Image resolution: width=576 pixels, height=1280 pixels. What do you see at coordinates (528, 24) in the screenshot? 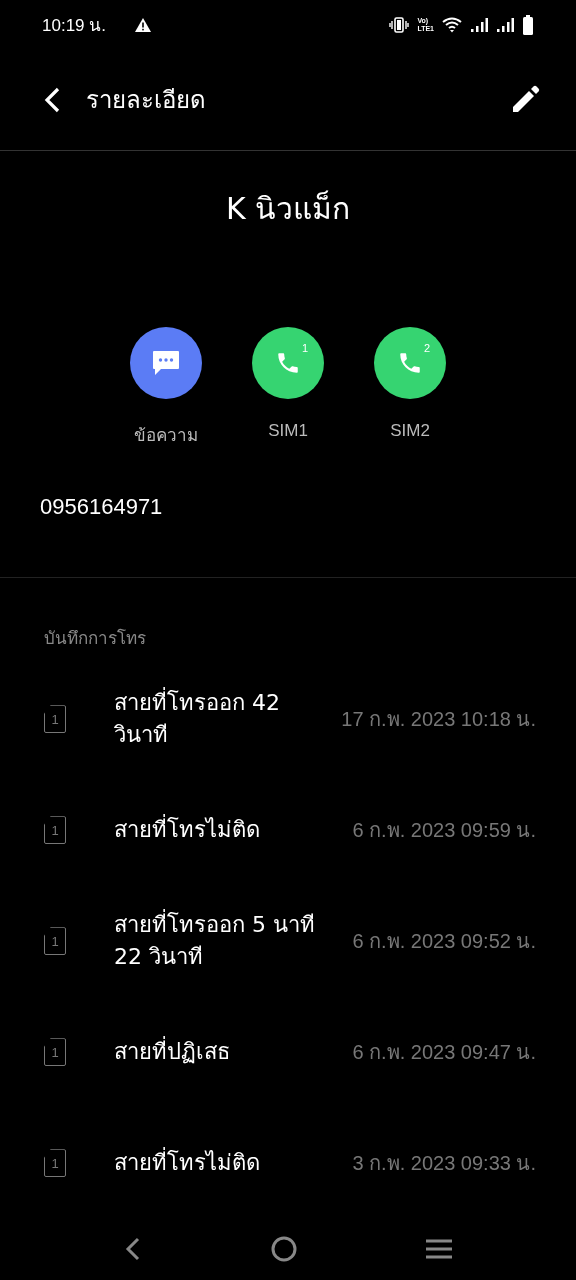
I see `battery-icon` at bounding box center [528, 24].